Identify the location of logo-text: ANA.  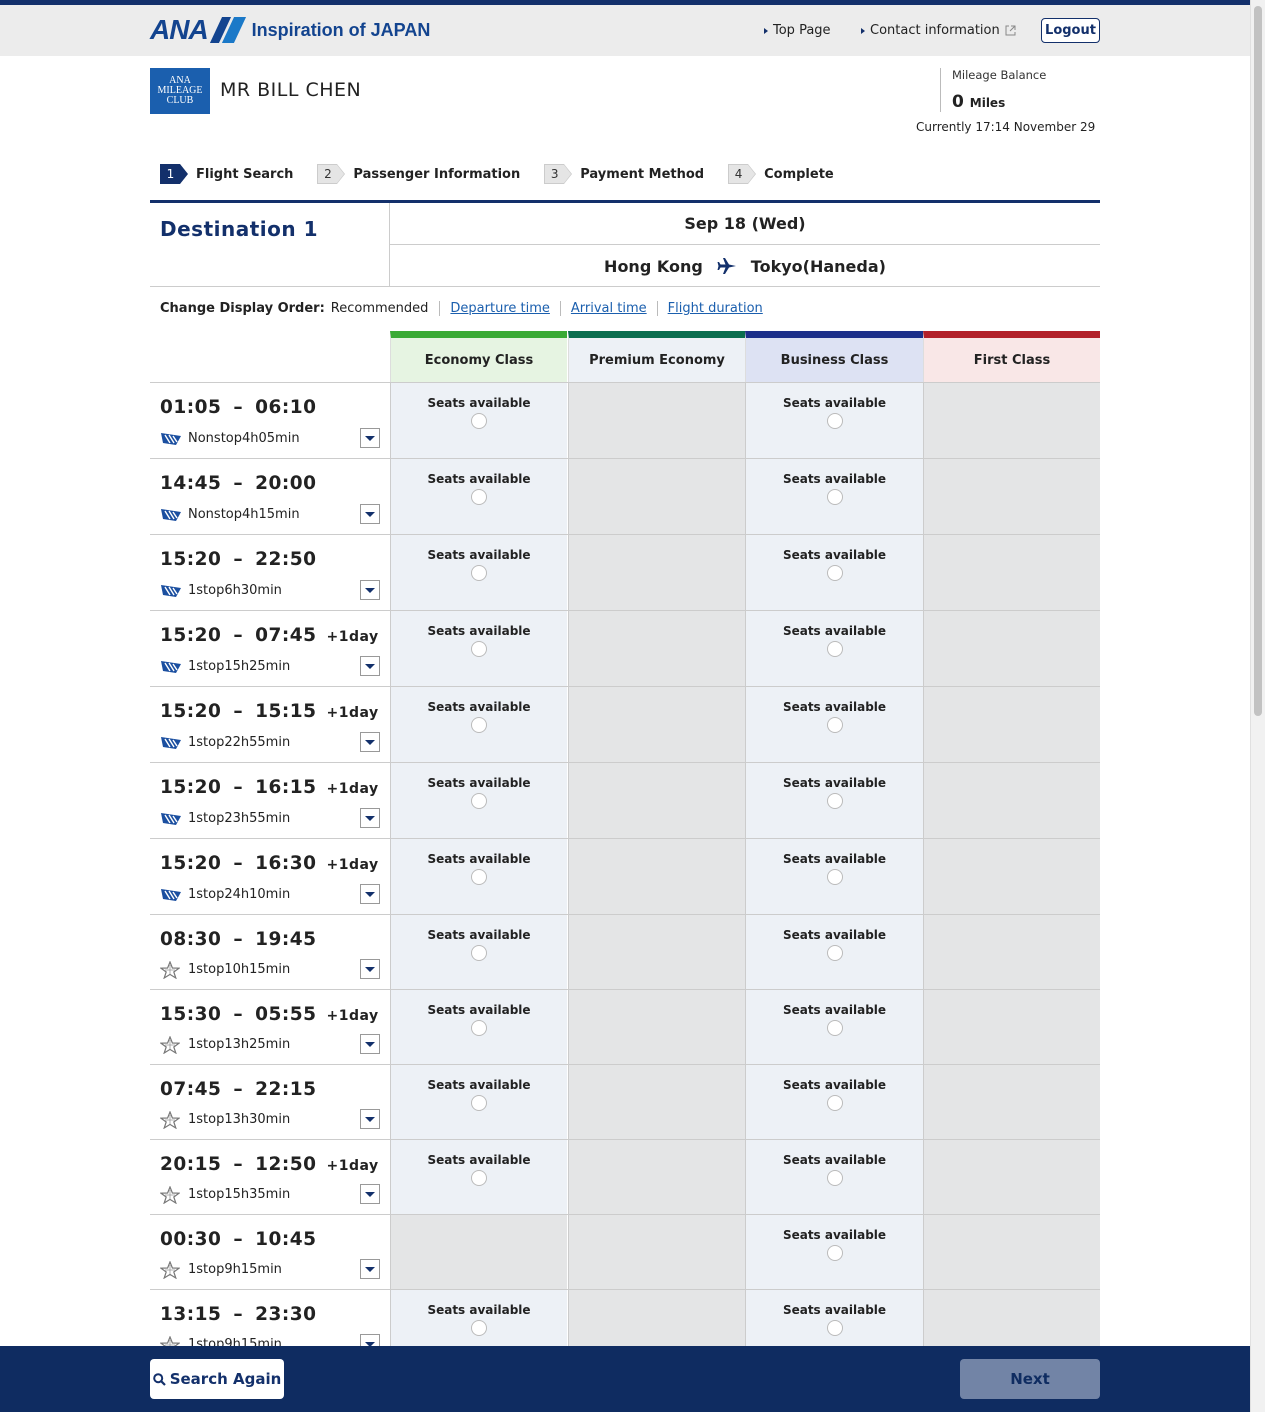
(179, 29).